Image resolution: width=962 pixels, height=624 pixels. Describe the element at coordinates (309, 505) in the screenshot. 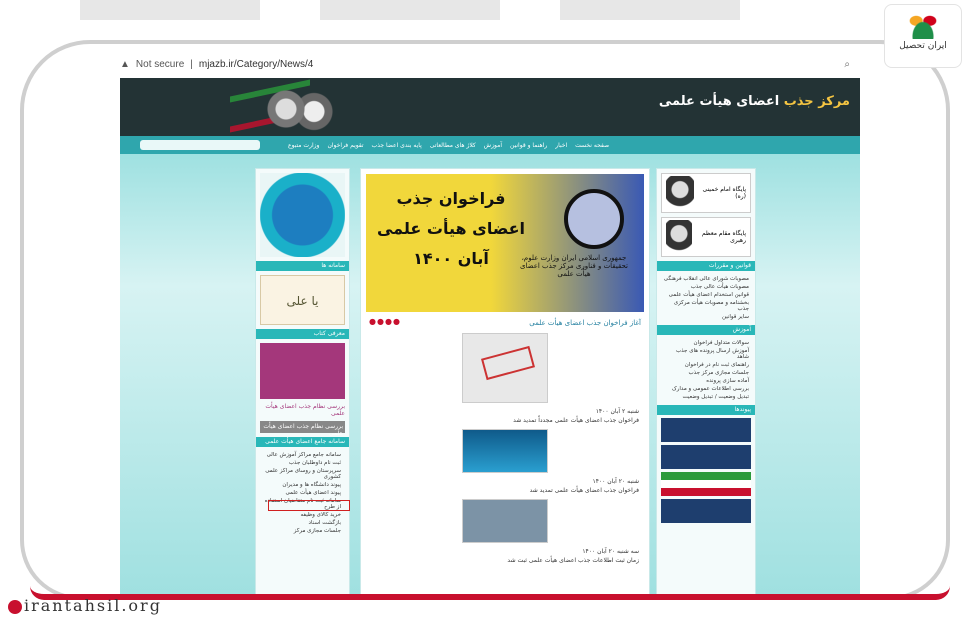

I see `highlight-box` at that location.